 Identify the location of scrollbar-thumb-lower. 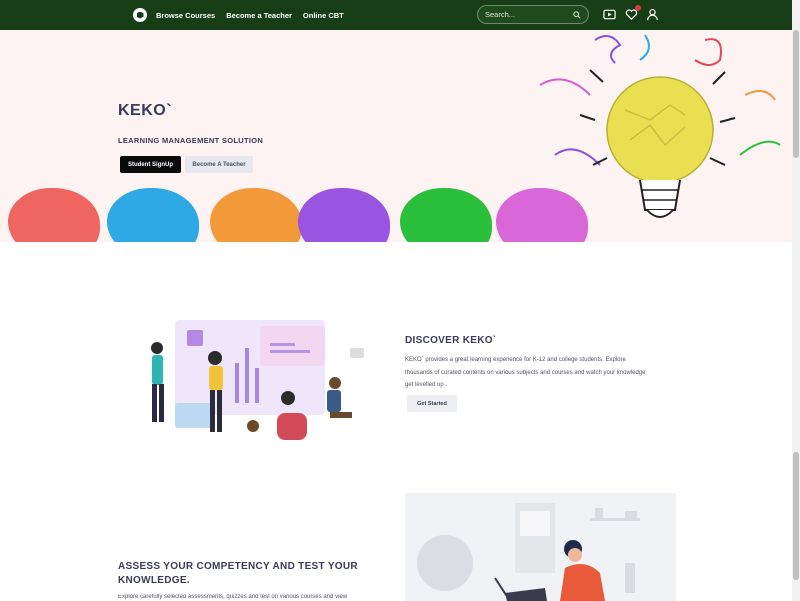
(796, 516).